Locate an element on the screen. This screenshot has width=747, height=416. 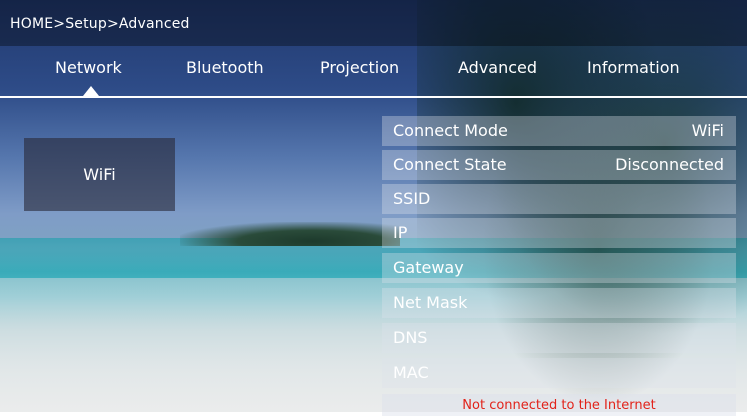
info-row-ssid: SSID is located at coordinates (559, 199).